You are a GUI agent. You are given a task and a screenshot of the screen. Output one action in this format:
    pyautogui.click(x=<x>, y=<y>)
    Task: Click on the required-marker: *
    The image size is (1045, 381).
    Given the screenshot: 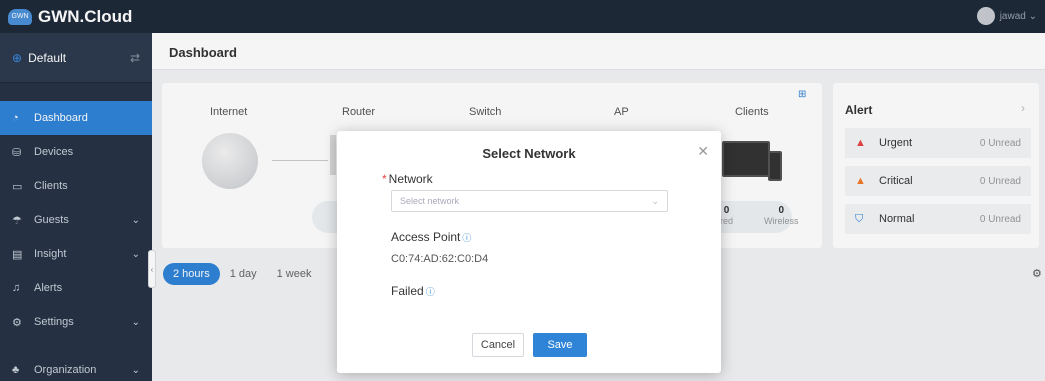 What is the action you would take?
    pyautogui.click(x=384, y=179)
    